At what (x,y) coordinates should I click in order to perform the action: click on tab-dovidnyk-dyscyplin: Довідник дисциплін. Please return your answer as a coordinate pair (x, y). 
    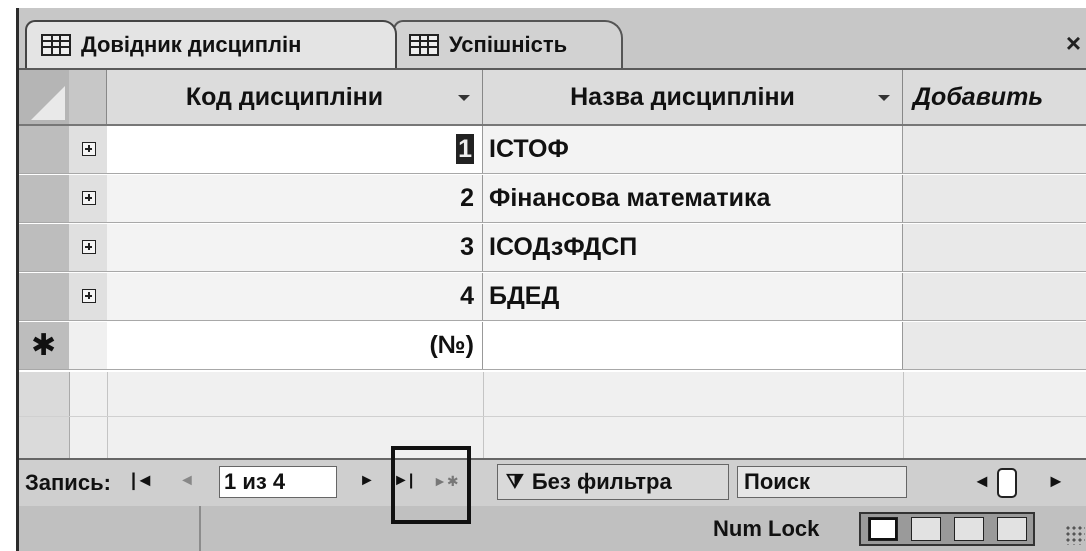
    Looking at the image, I should click on (211, 44).